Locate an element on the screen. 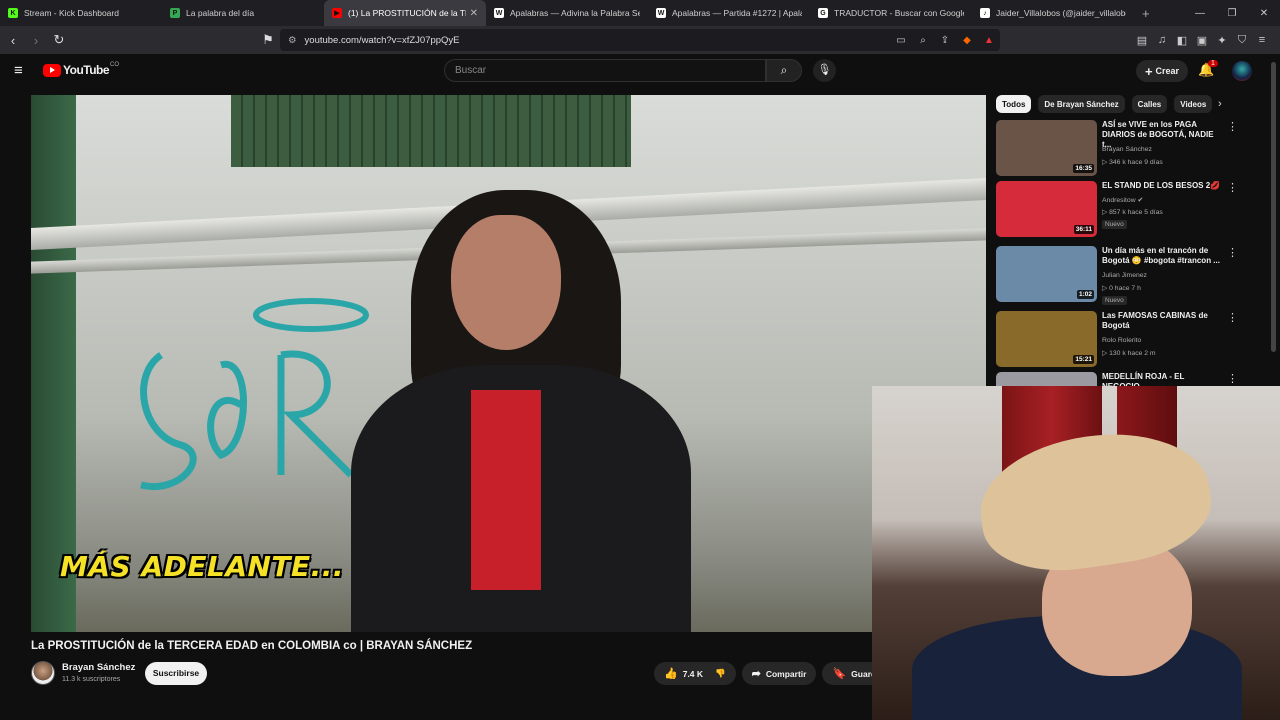 This screenshot has width=1280, height=720. thumbs-down-icon: 👎 is located at coordinates (720, 673).